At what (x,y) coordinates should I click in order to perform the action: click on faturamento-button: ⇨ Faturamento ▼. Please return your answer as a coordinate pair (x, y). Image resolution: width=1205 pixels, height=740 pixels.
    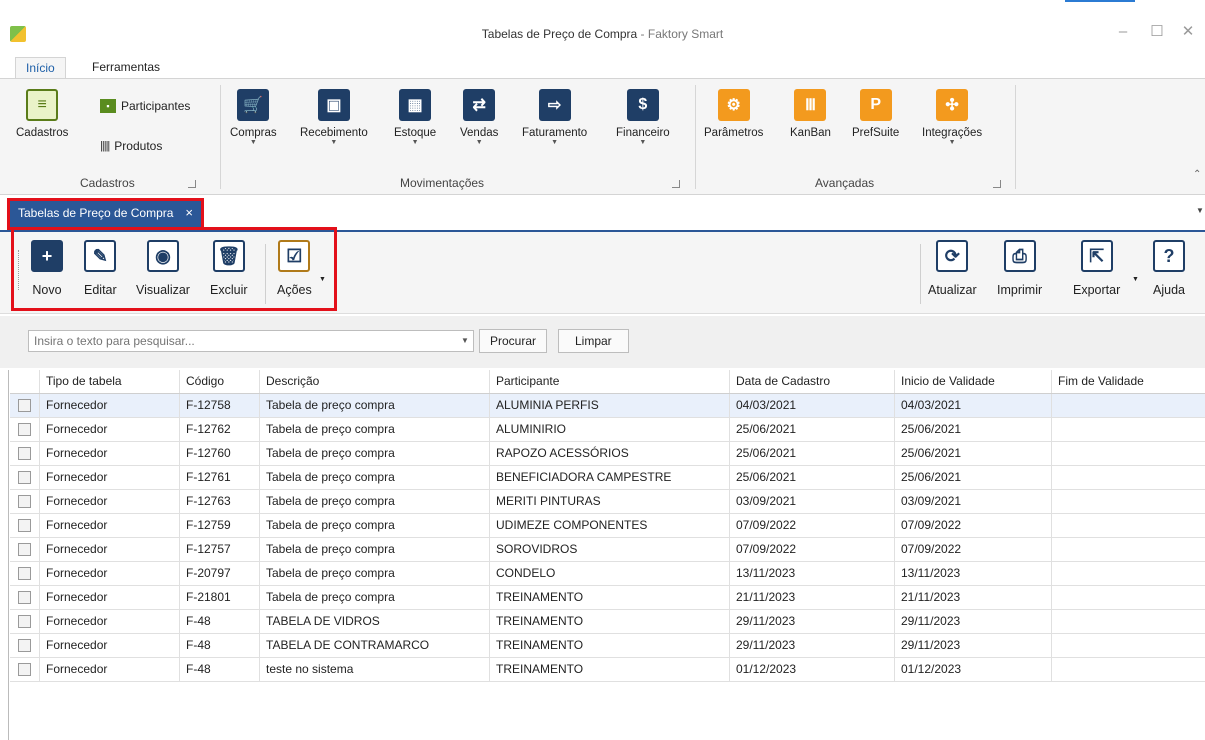
    Looking at the image, I should click on (554, 118).